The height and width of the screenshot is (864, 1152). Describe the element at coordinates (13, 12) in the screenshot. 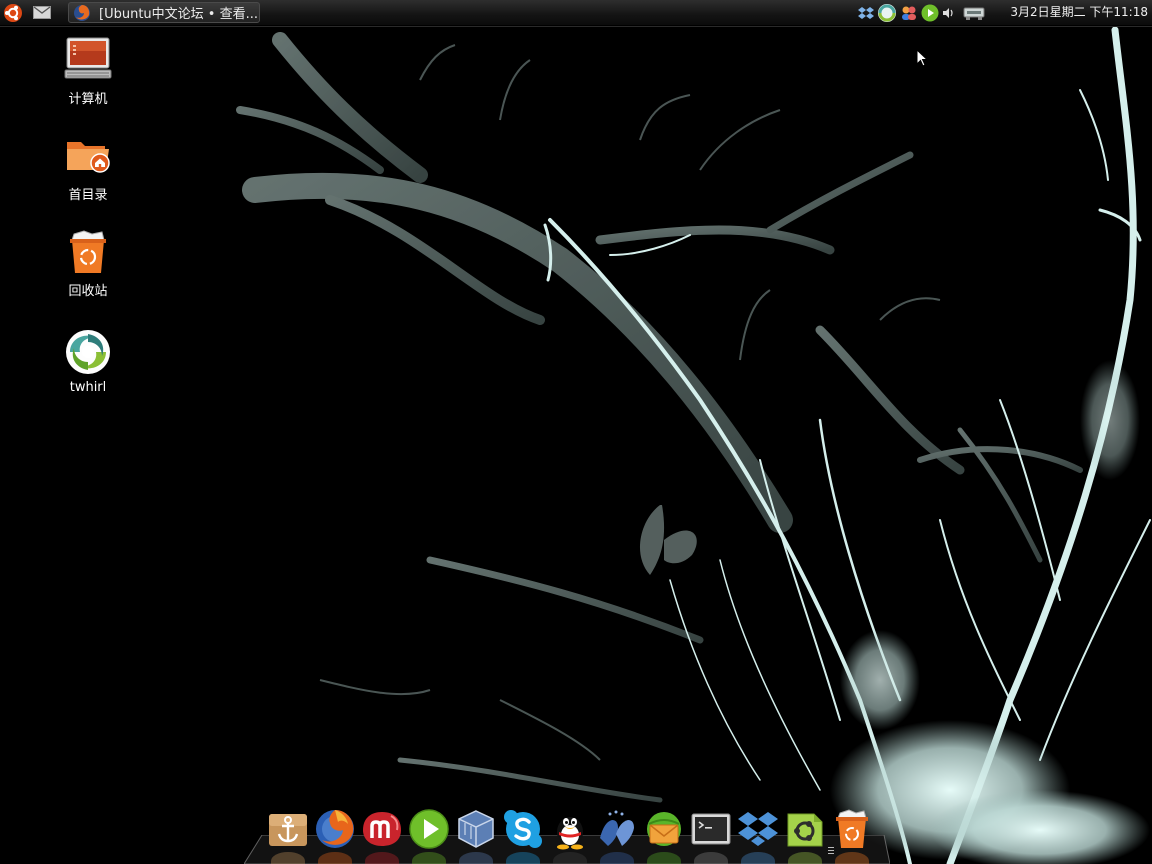

I see `ubuntu-logo-icon` at that location.